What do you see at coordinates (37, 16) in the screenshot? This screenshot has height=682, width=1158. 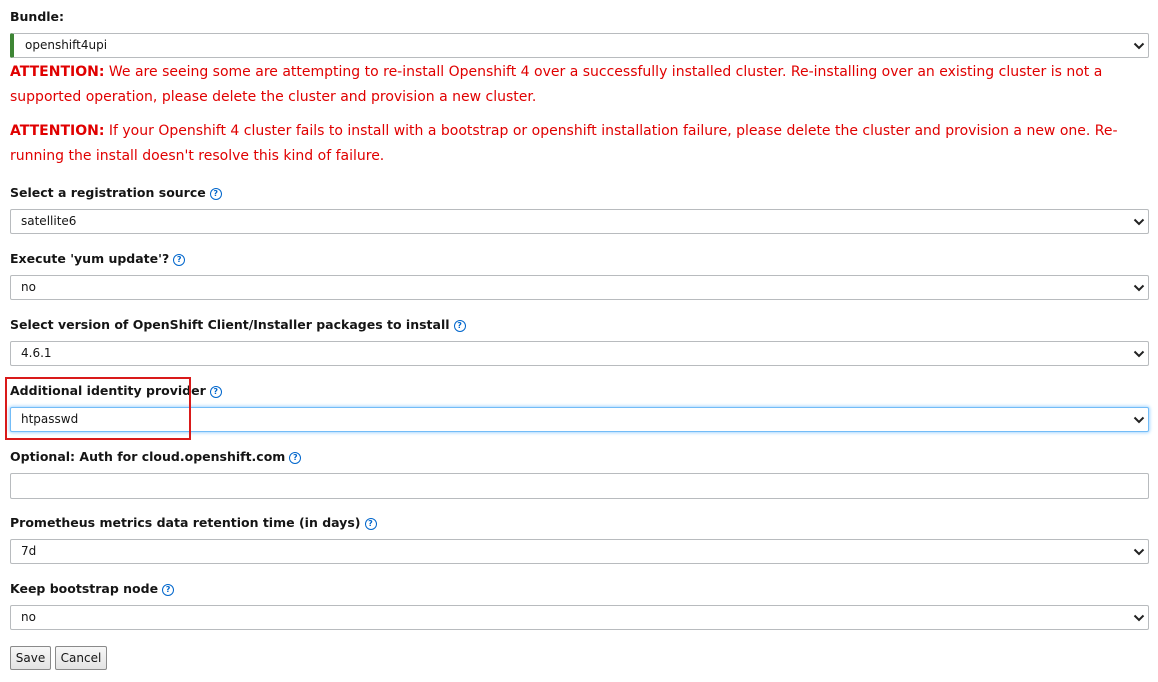 I see `bundle-label: Bundle:` at bounding box center [37, 16].